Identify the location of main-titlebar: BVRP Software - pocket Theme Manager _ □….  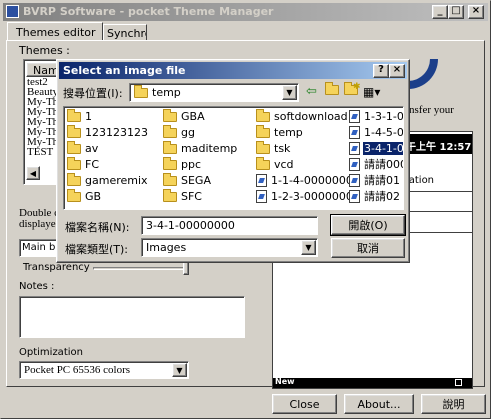
(245, 12).